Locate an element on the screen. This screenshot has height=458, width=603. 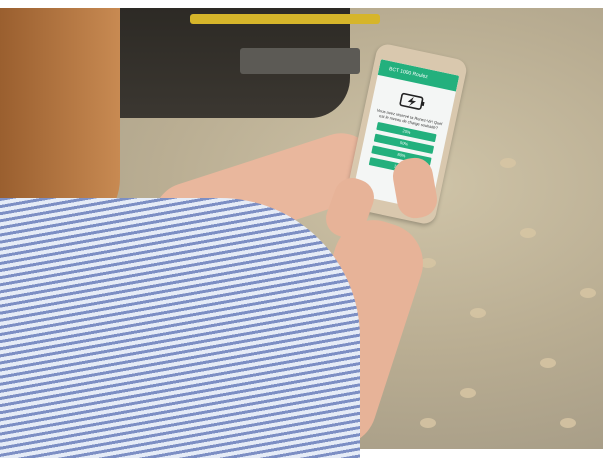
app-title: BCT 1000 Roulez is located at coordinates (408, 73).